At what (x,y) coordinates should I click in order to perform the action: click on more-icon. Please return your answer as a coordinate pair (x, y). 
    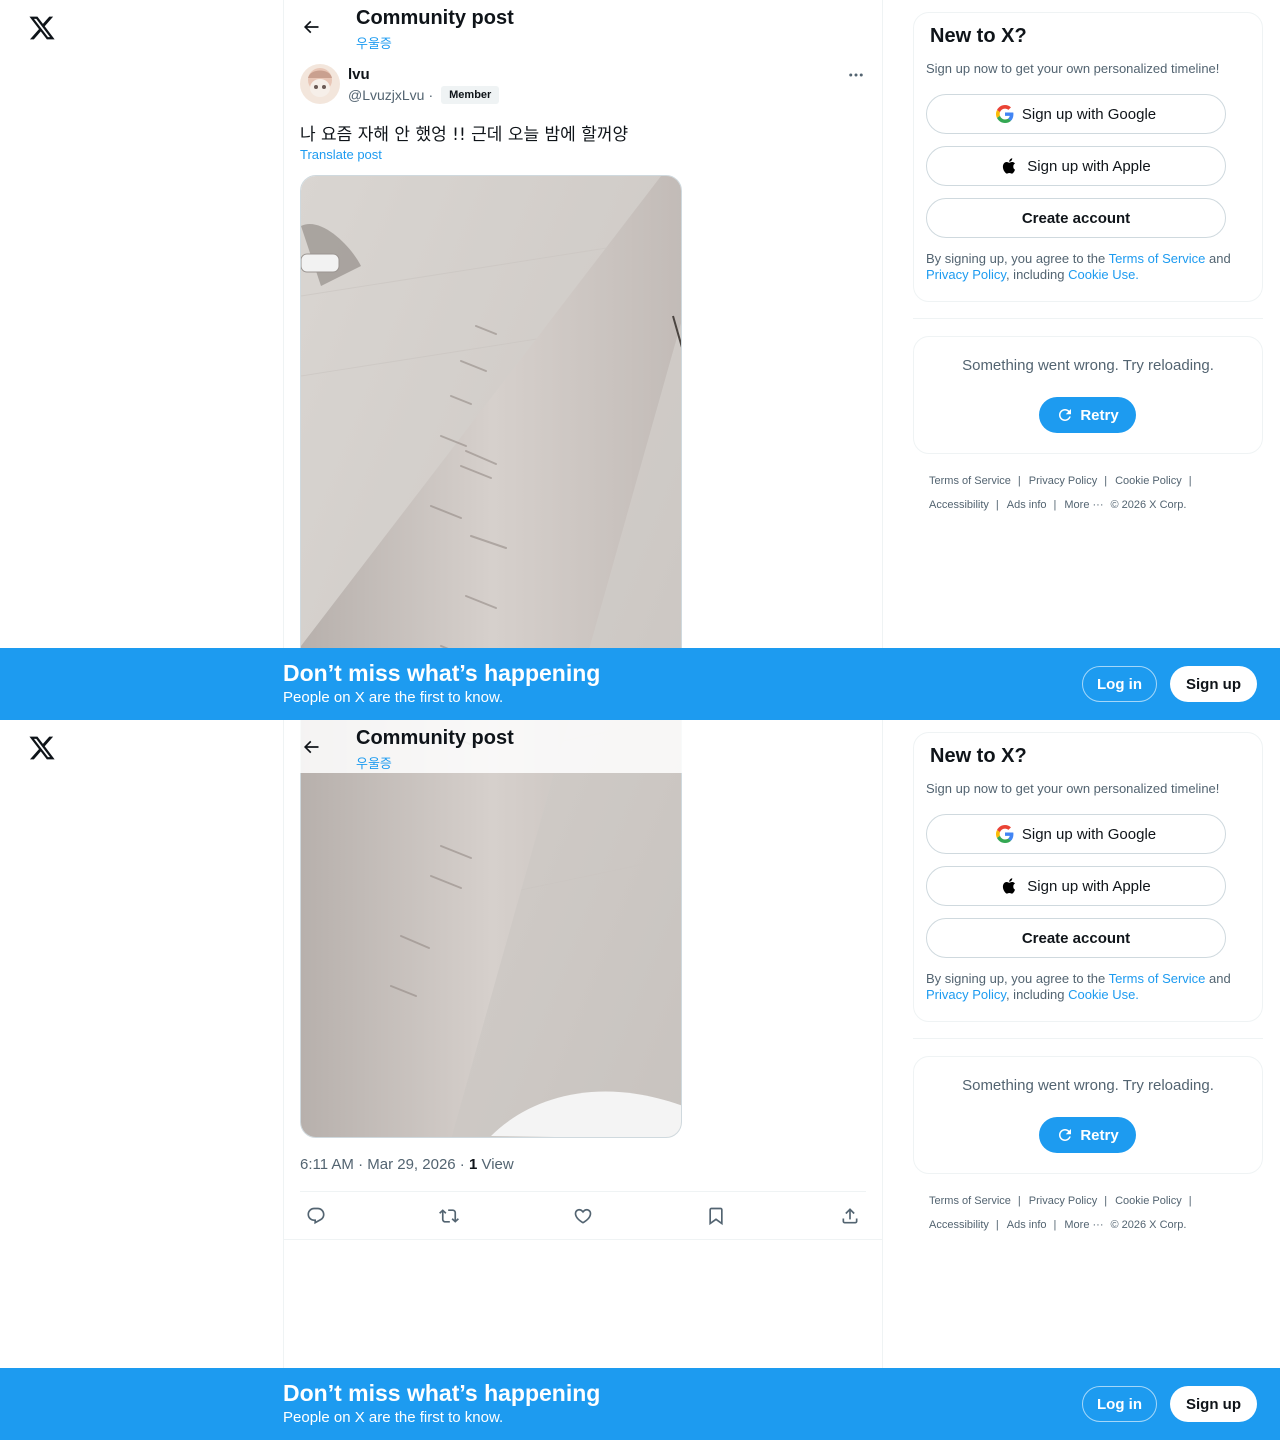
    Looking at the image, I should click on (856, 75).